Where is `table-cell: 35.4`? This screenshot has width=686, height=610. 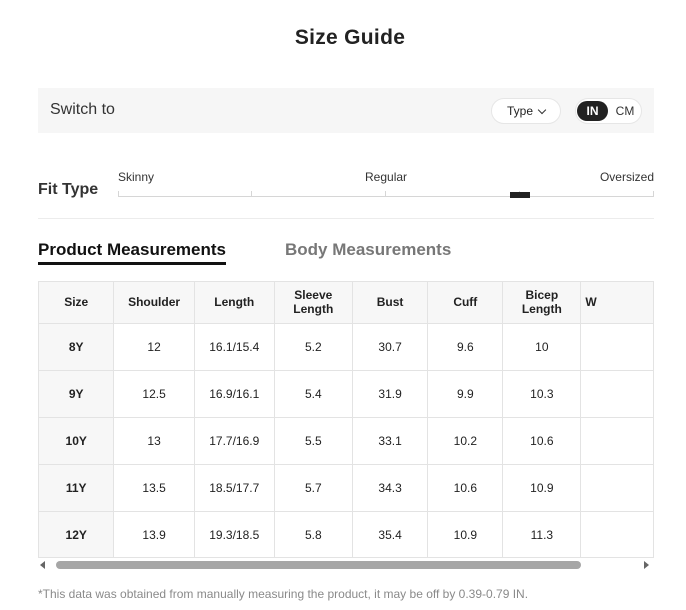
table-cell: 35.4 is located at coordinates (390, 534).